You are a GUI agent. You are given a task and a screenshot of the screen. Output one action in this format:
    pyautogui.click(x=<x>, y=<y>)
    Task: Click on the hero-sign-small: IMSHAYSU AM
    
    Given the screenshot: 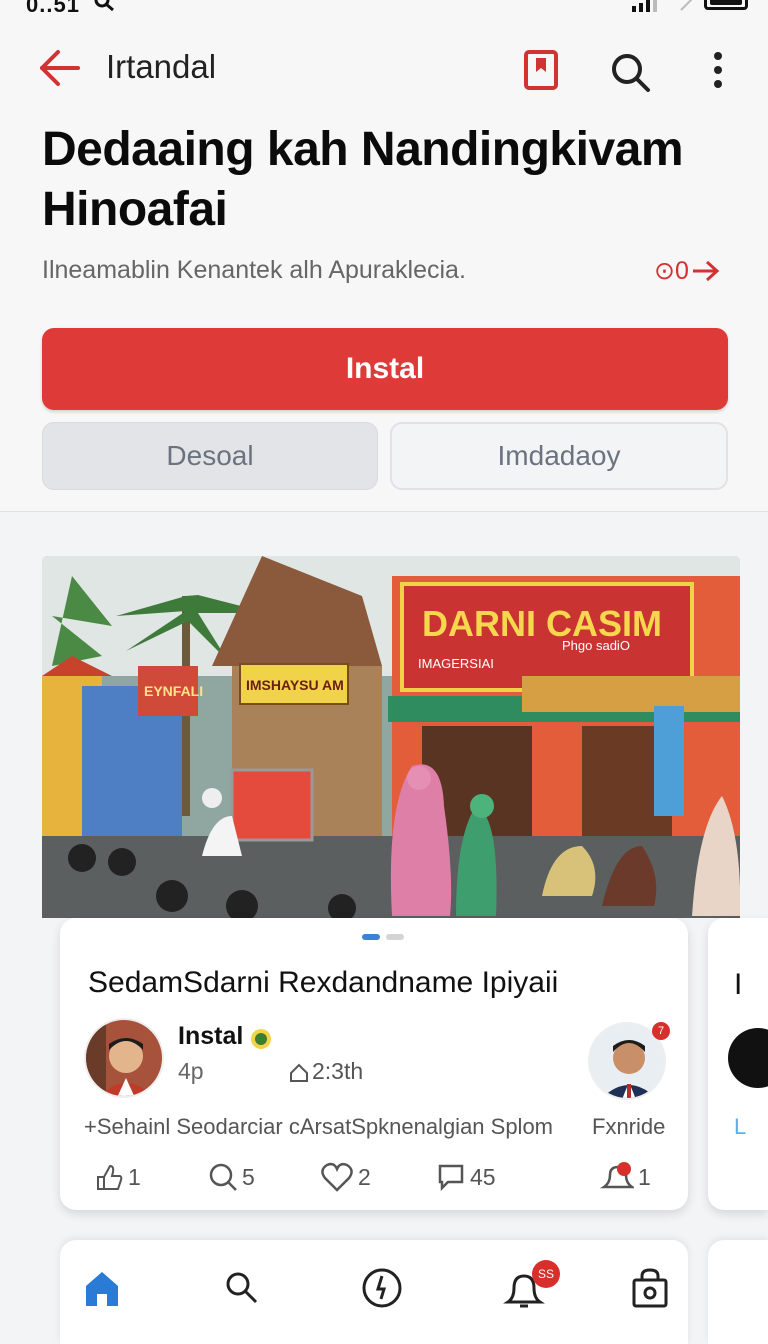 What is the action you would take?
    pyautogui.click(x=295, y=685)
    